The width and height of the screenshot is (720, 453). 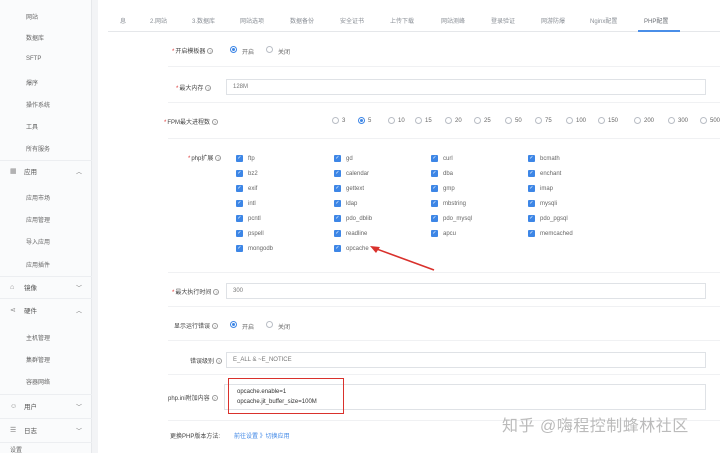 I want to click on chevron-up-icon: ︿, so click(x=78, y=311).